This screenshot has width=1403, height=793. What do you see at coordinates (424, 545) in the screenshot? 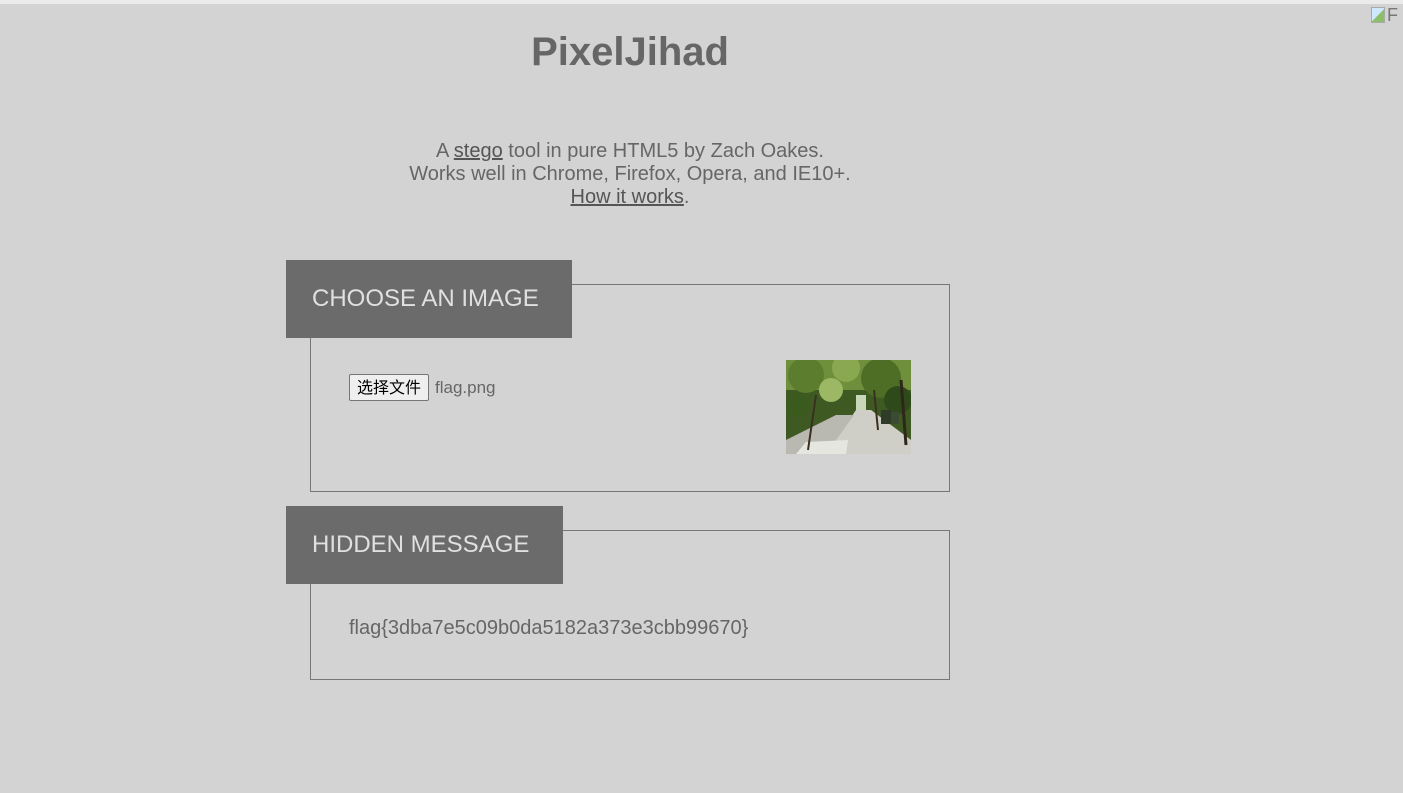
I see `hidden-message-heading: HIDDEN MESSAGE` at bounding box center [424, 545].